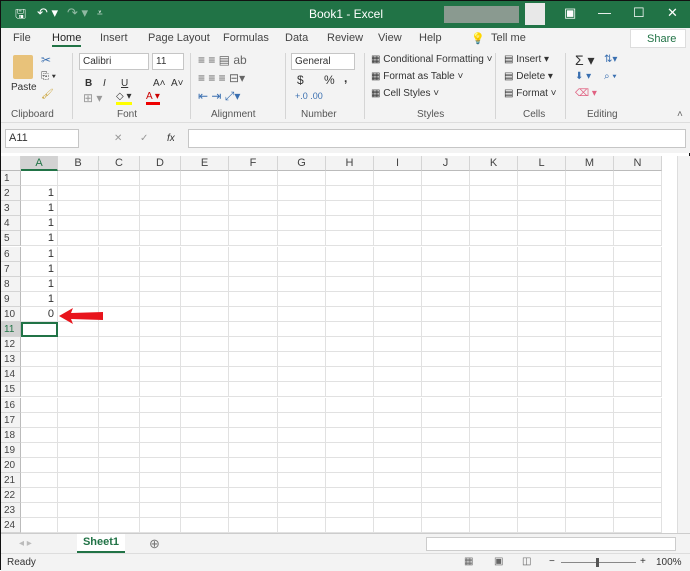 The image size is (690, 571). What do you see at coordinates (494, 525) in the screenshot?
I see `cell-K24` at bounding box center [494, 525].